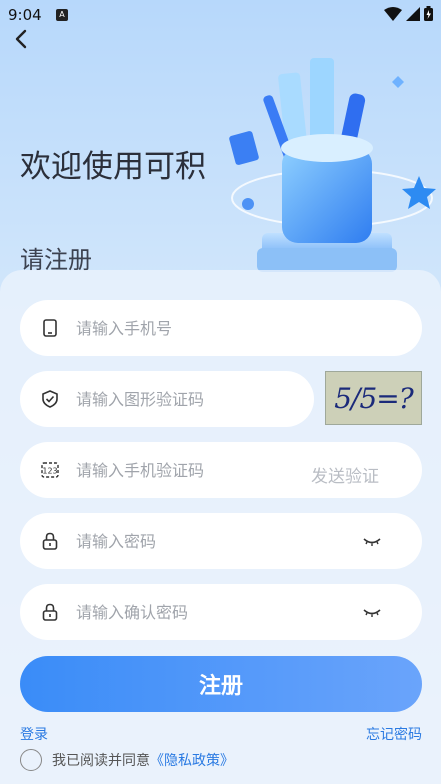  What do you see at coordinates (50, 328) in the screenshot?
I see `phone-icon` at bounding box center [50, 328].